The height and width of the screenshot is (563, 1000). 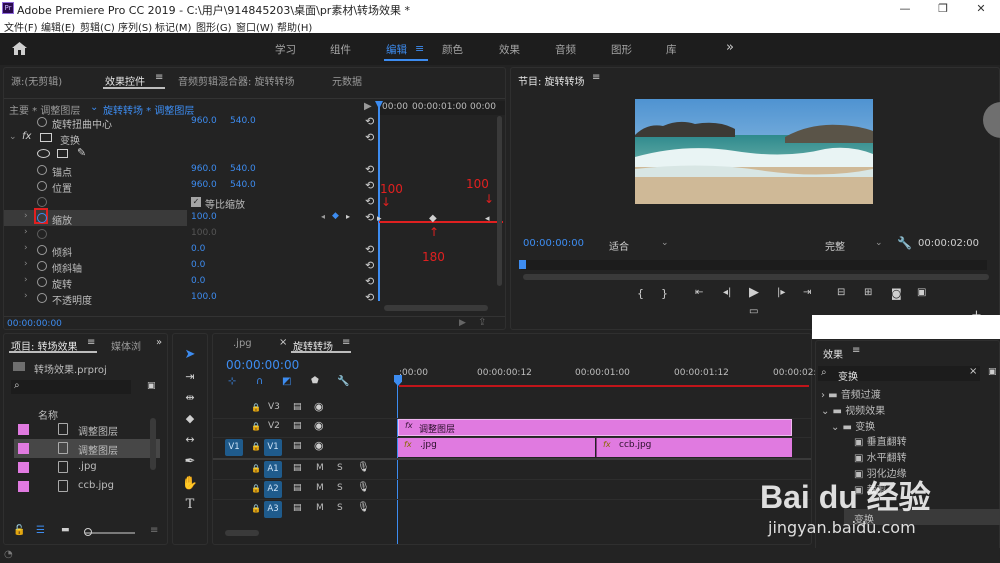 What do you see at coordinates (273, 447) in the screenshot?
I see `track-label: V1` at bounding box center [273, 447].